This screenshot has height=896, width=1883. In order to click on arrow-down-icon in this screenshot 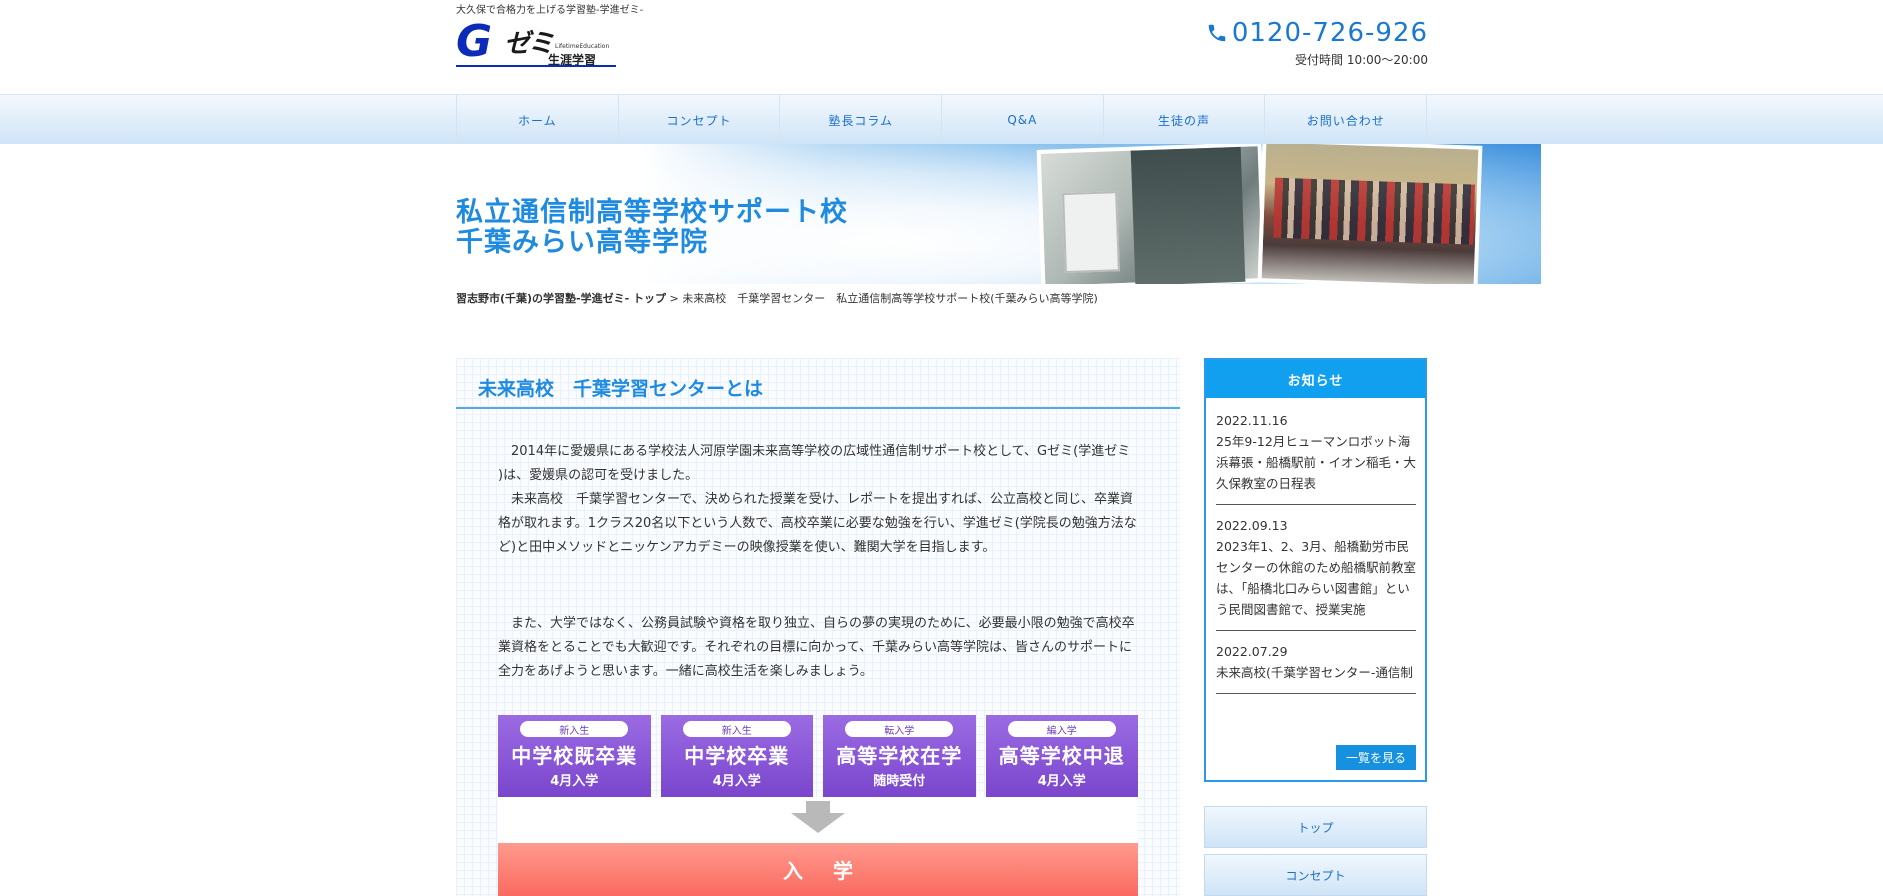, I will do `click(818, 817)`.